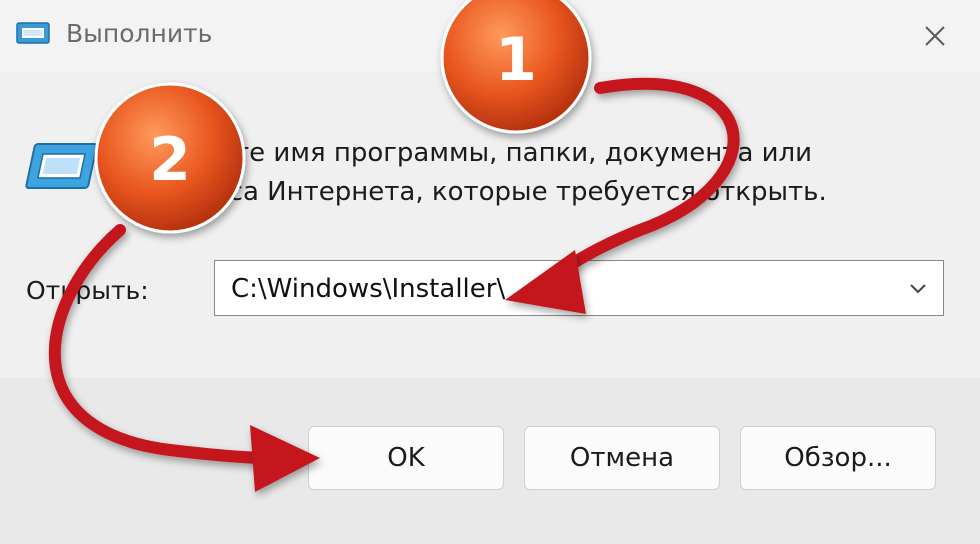  Describe the element at coordinates (406, 458) in the screenshot. I see `ok-button: OK` at that location.